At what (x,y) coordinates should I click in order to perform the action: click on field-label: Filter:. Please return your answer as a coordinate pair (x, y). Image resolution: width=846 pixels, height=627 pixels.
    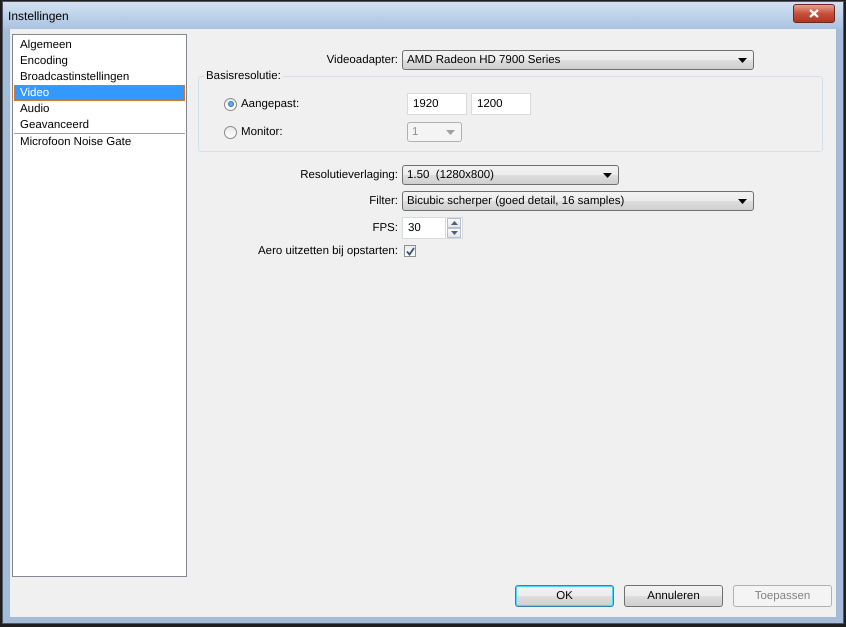
    Looking at the image, I should click on (383, 201).